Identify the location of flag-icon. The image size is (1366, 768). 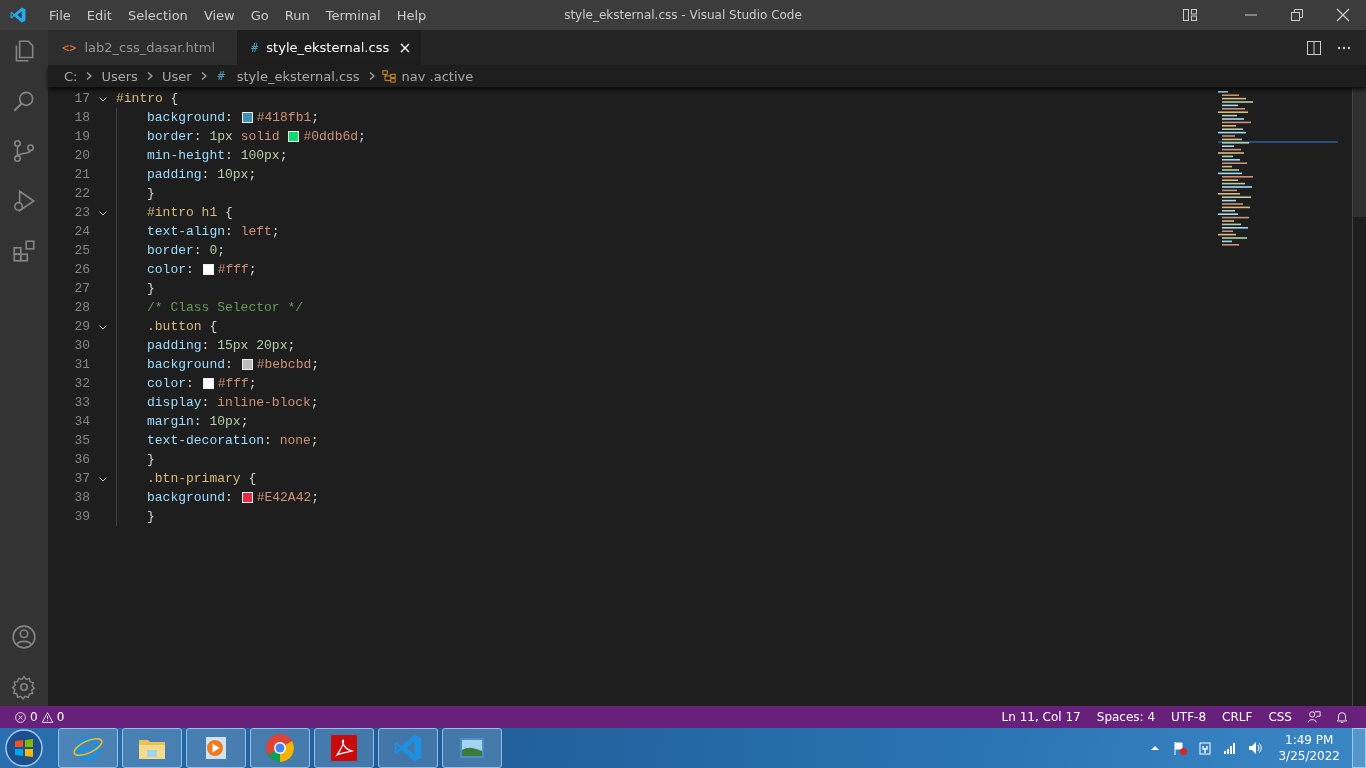
(1180, 748).